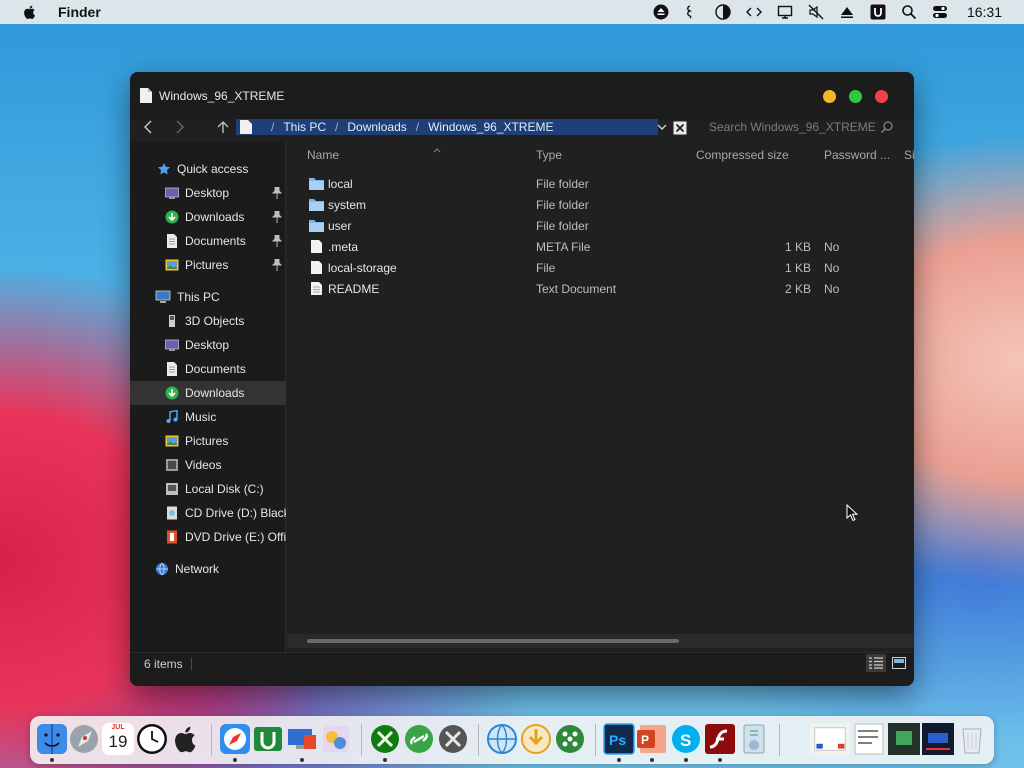  I want to click on file-type: Text Document, so click(576, 289).